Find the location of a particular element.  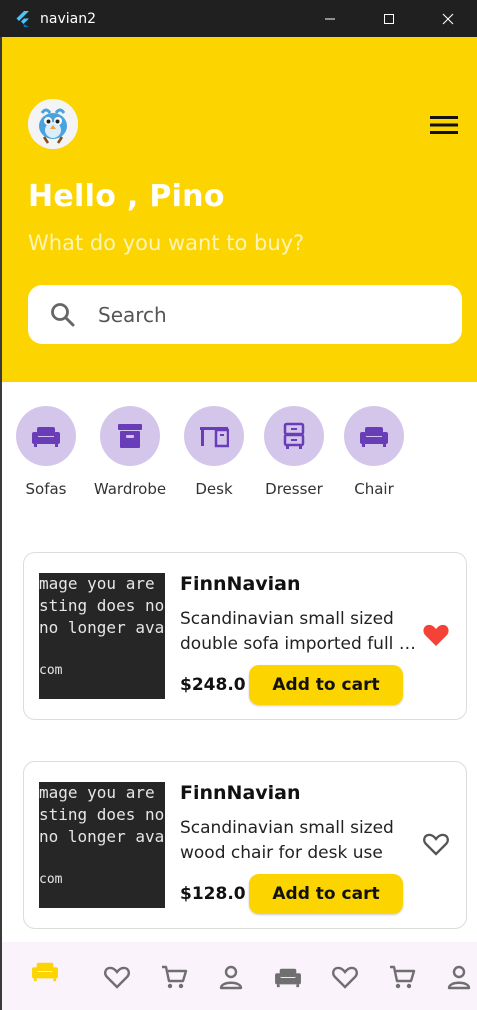

category-label: Wardrobe is located at coordinates (130, 489).